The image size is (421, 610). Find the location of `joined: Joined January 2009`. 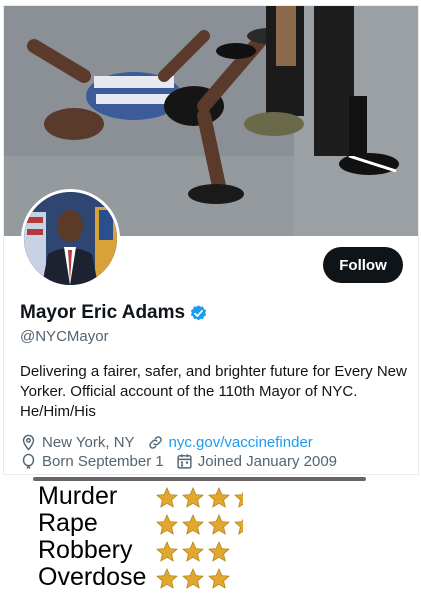

joined: Joined January 2009 is located at coordinates (256, 461).